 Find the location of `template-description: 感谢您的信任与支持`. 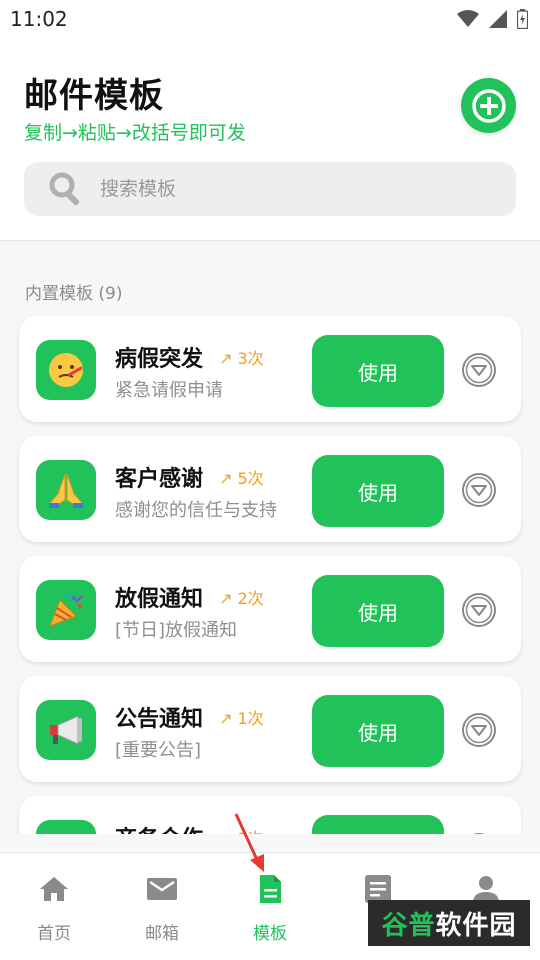

template-description: 感谢您的信任与支持 is located at coordinates (196, 510).